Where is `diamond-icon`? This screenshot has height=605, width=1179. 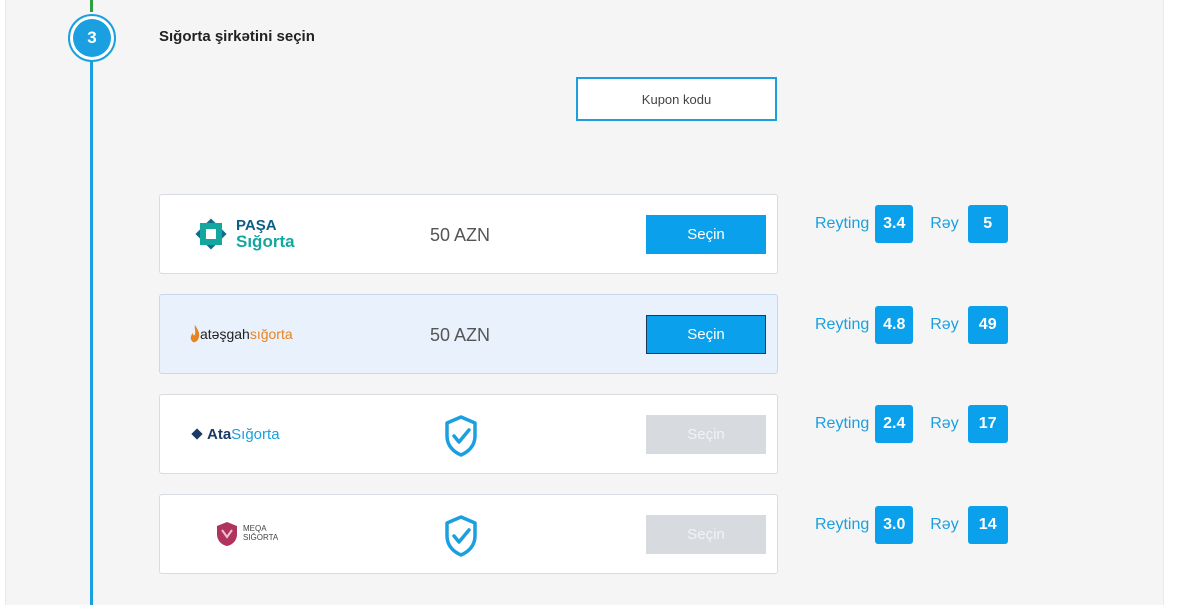
diamond-icon is located at coordinates (197, 434).